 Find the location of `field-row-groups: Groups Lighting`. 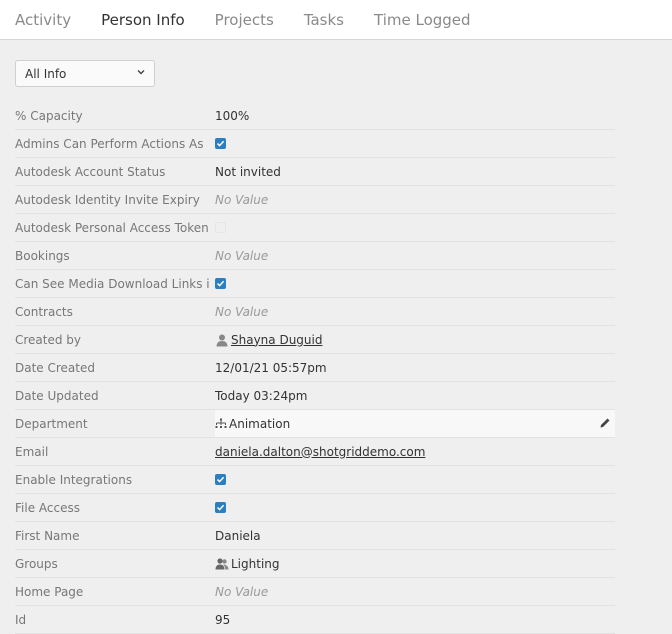

field-row-groups: Groups Lighting is located at coordinates (315, 564).